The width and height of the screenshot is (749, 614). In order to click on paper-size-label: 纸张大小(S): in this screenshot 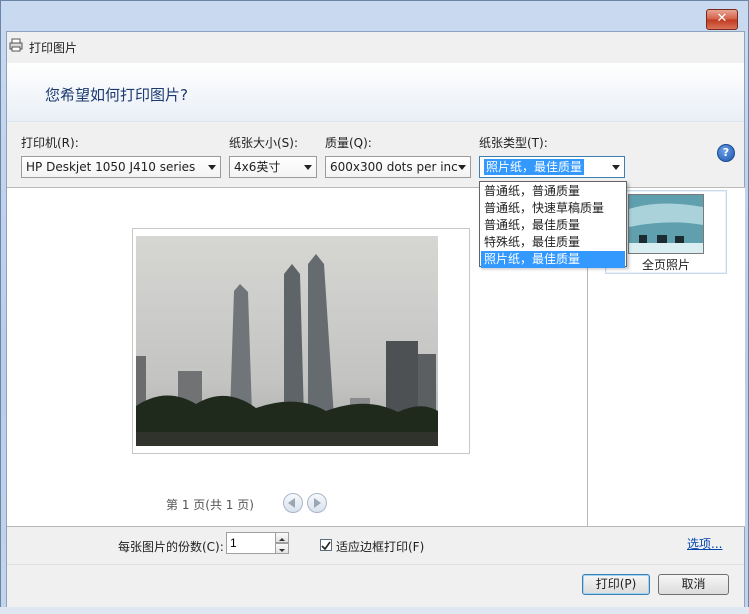, I will do `click(264, 143)`.